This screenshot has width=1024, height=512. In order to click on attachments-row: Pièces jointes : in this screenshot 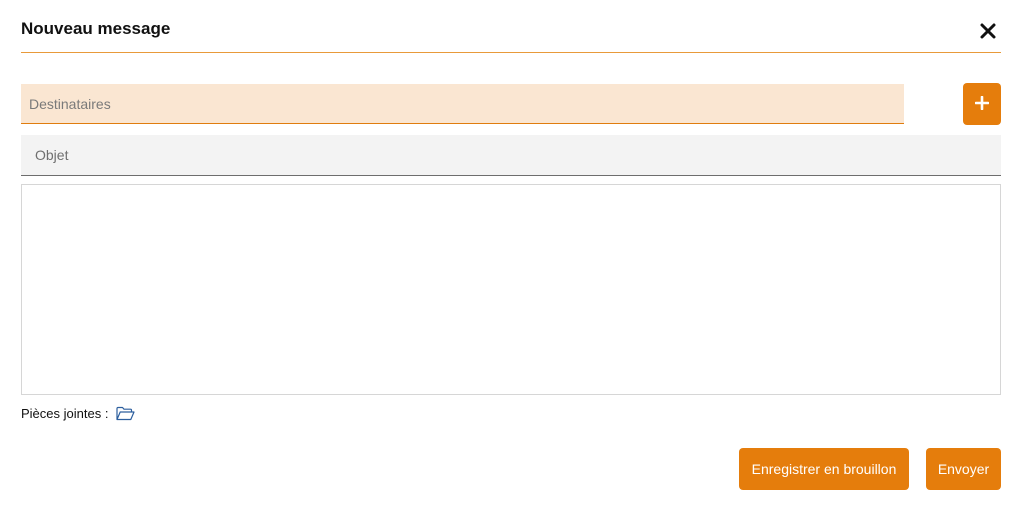, I will do `click(78, 413)`.